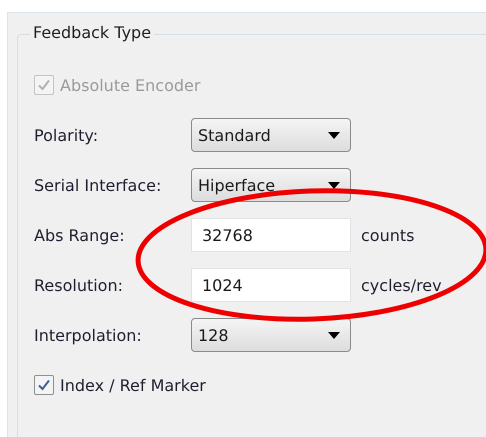  What do you see at coordinates (88, 335) in the screenshot?
I see `field-label: Interpolation:` at bounding box center [88, 335].